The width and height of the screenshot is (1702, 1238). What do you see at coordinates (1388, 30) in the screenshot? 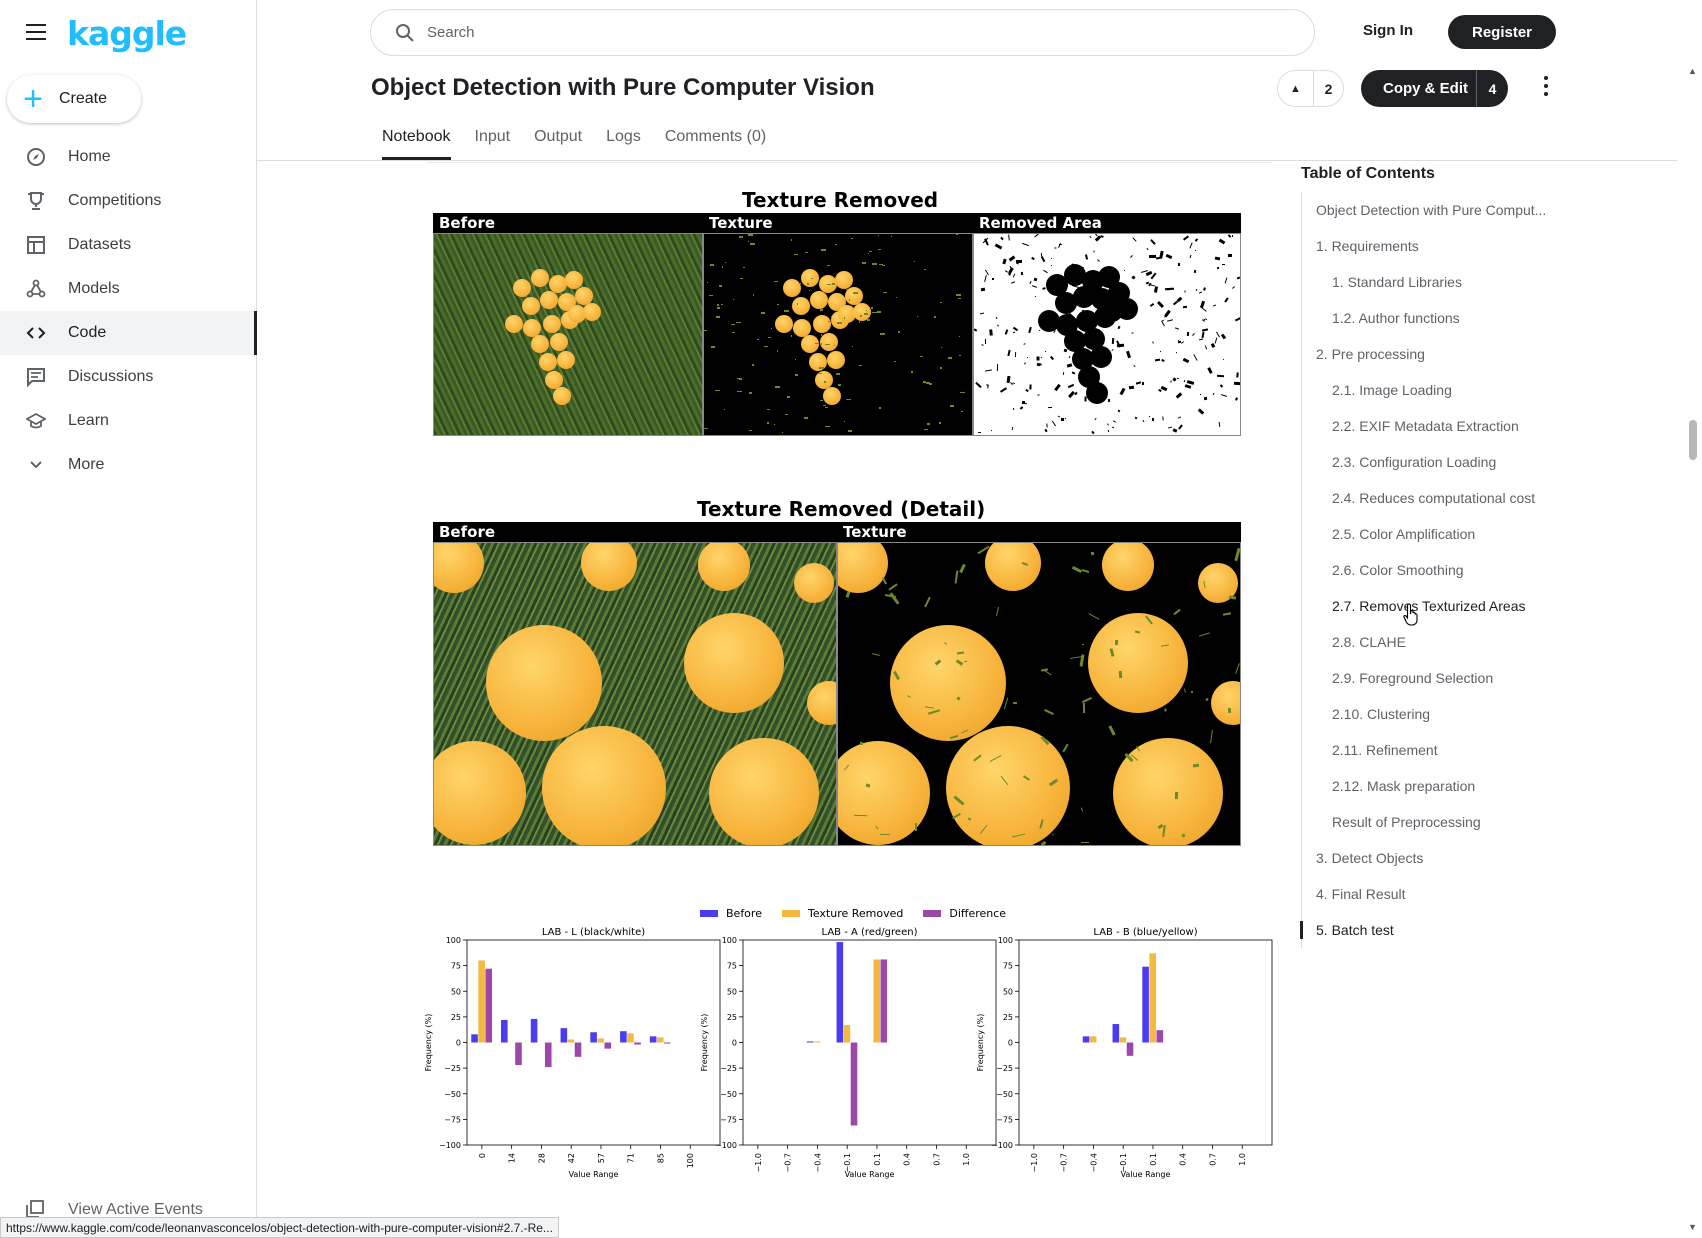
I see `sign-in-button: Sign In` at bounding box center [1388, 30].